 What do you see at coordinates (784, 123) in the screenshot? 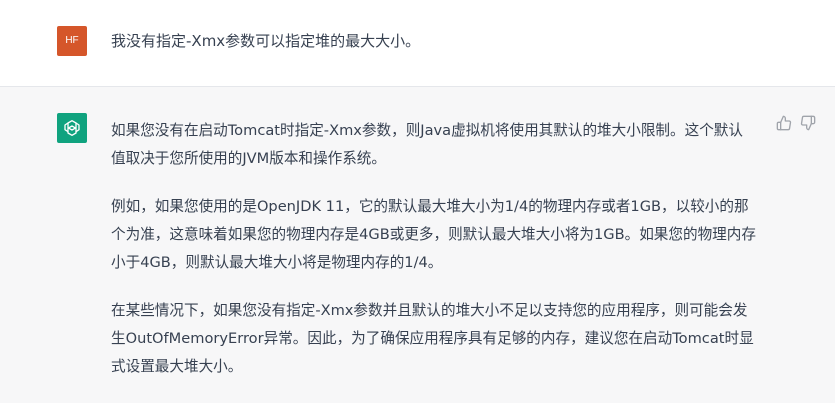
I see `thumbs-up-icon` at bounding box center [784, 123].